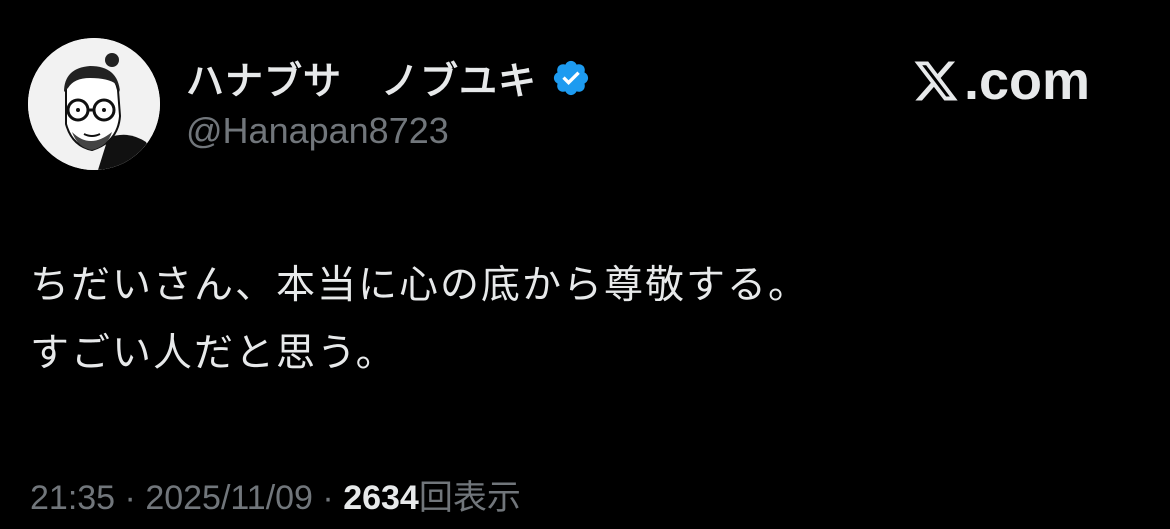 This screenshot has height=529, width=1170. I want to click on verified-badge-icon, so click(571, 78).